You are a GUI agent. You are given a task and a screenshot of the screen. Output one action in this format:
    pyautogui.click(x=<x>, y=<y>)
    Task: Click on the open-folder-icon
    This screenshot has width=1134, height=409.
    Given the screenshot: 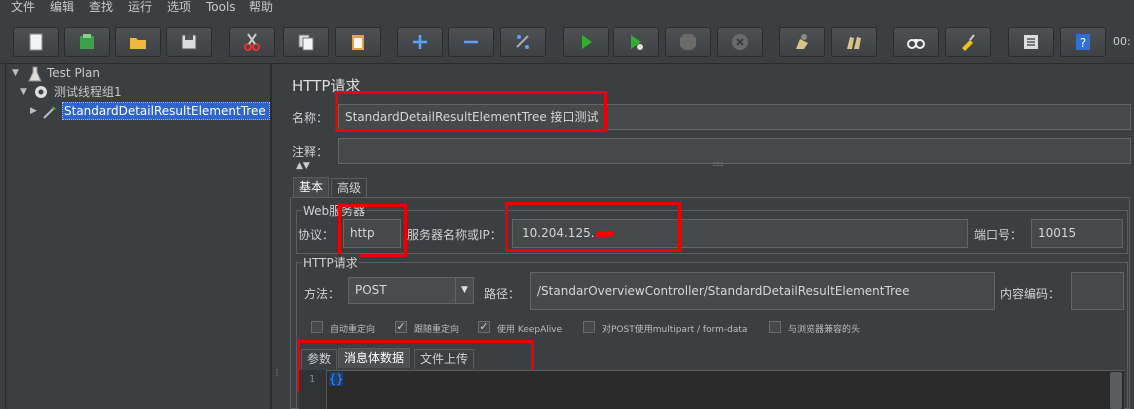 What is the action you would take?
    pyautogui.click(x=138, y=43)
    